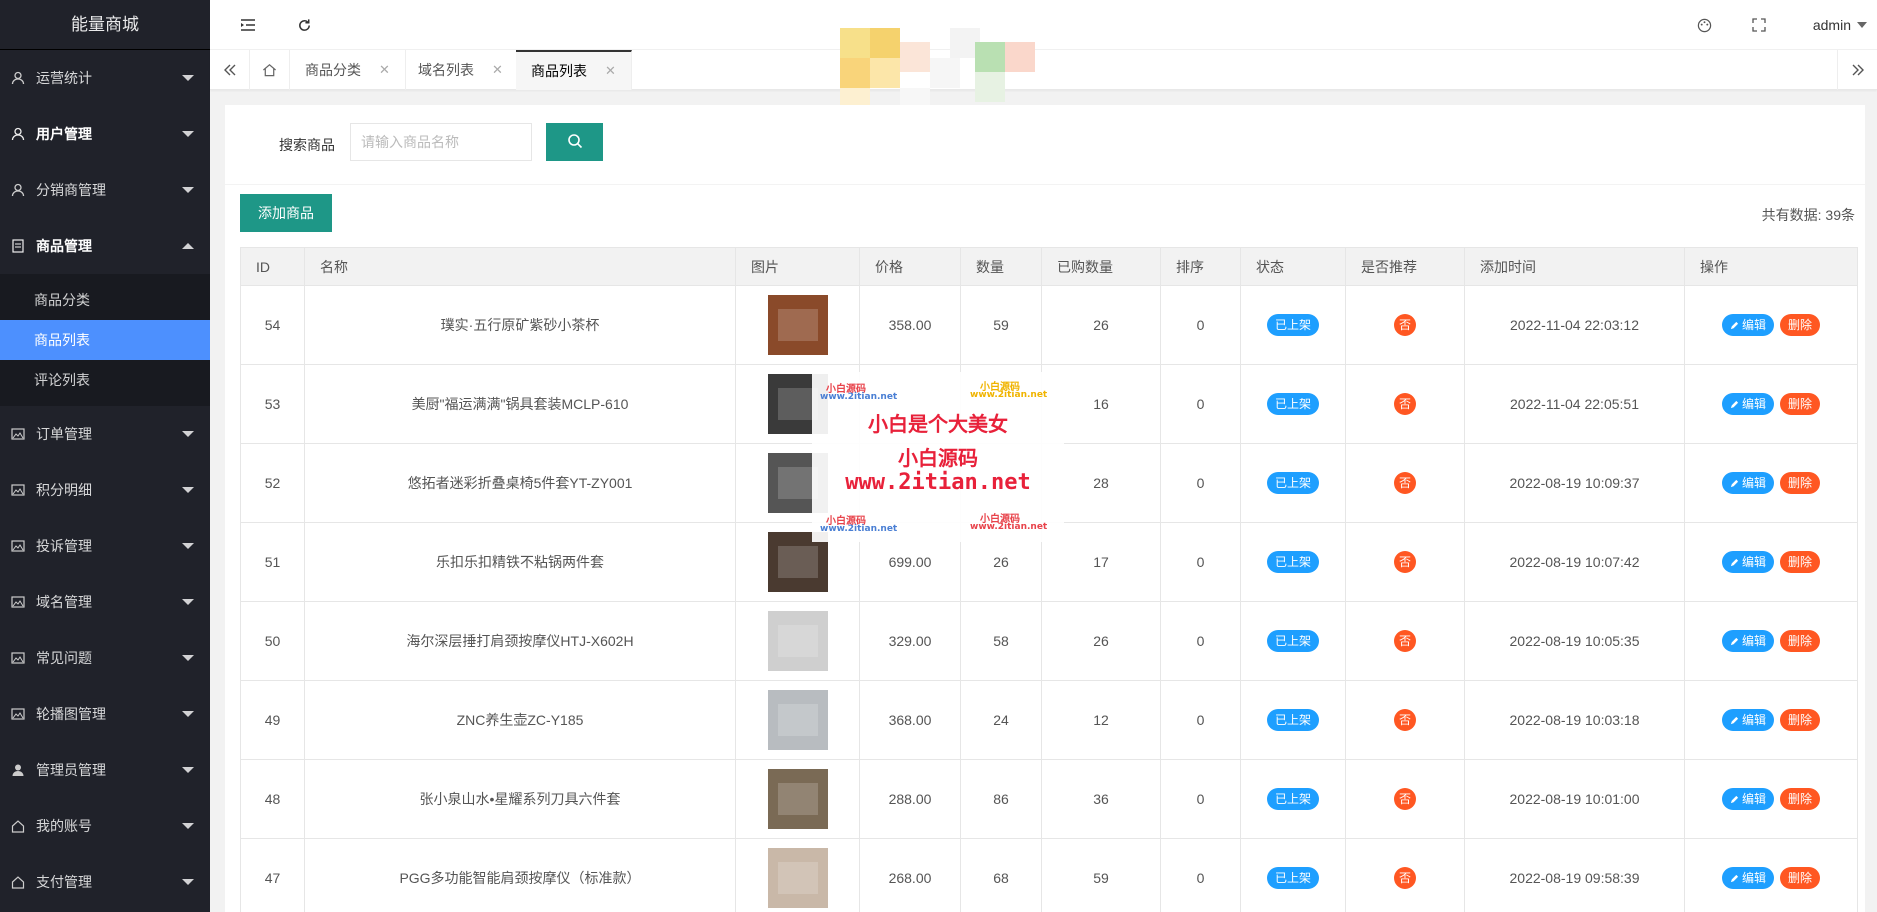 Image resolution: width=1877 pixels, height=912 pixels. Describe the element at coordinates (105, 658) in the screenshot. I see `sidebar-item-faq: 常见问题` at that location.